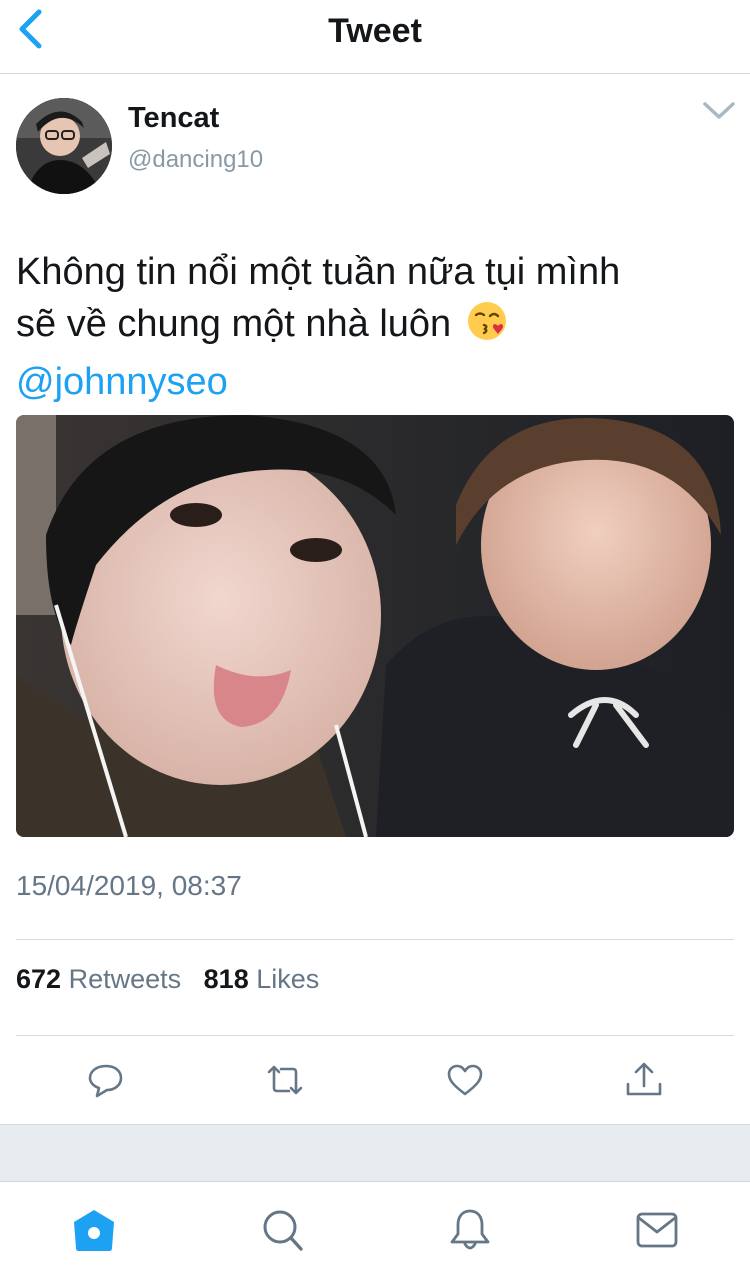  I want to click on heart-icon, so click(465, 1080).